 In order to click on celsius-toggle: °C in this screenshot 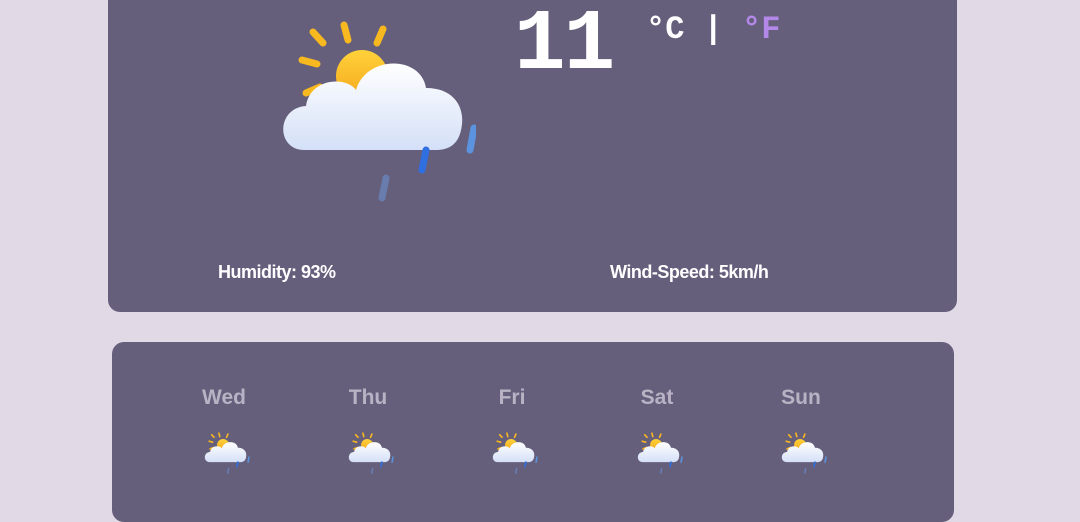, I will do `click(665, 29)`.